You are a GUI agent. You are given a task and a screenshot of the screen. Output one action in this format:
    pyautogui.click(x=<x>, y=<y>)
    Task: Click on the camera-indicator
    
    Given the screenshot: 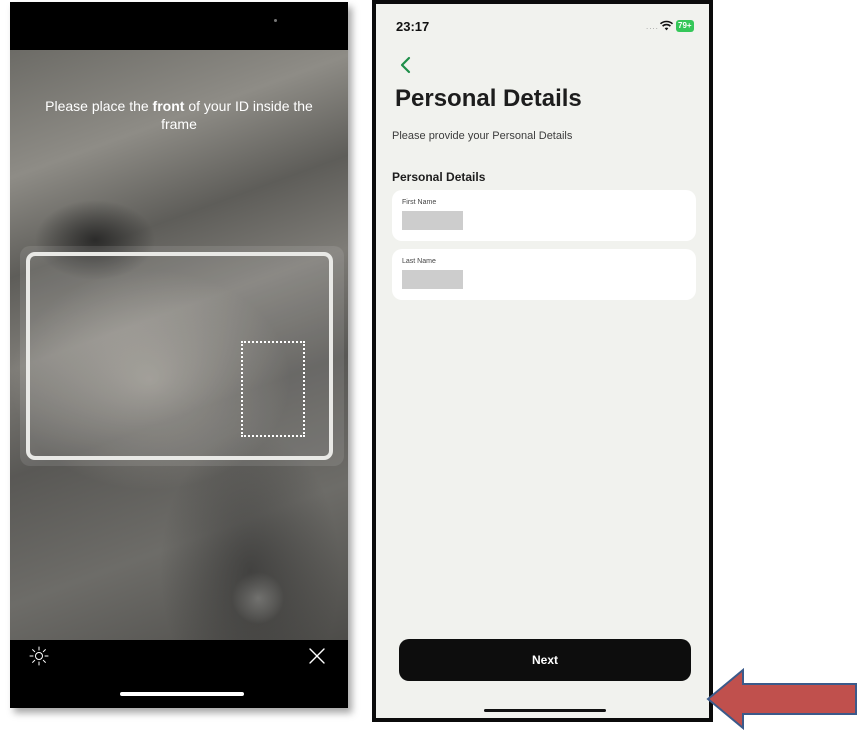 What is the action you would take?
    pyautogui.click(x=275, y=20)
    